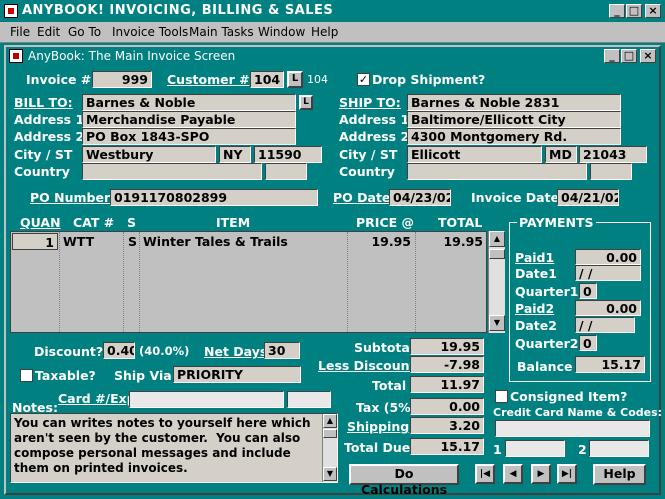 The image size is (665, 499). Describe the element at coordinates (612, 56) in the screenshot. I see `inner-minimize-button: _` at that location.